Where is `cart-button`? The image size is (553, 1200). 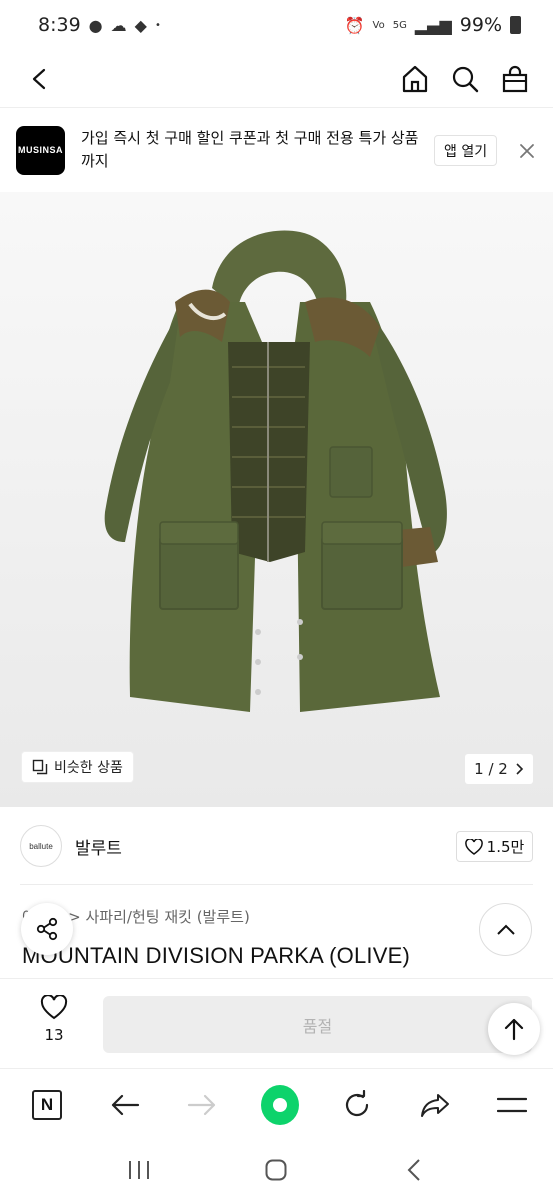 cart-button is located at coordinates (515, 79).